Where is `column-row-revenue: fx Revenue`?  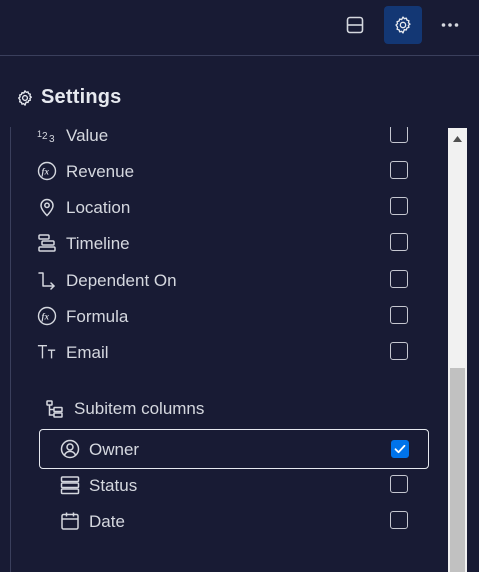
column-row-revenue: fx Revenue is located at coordinates (230, 171).